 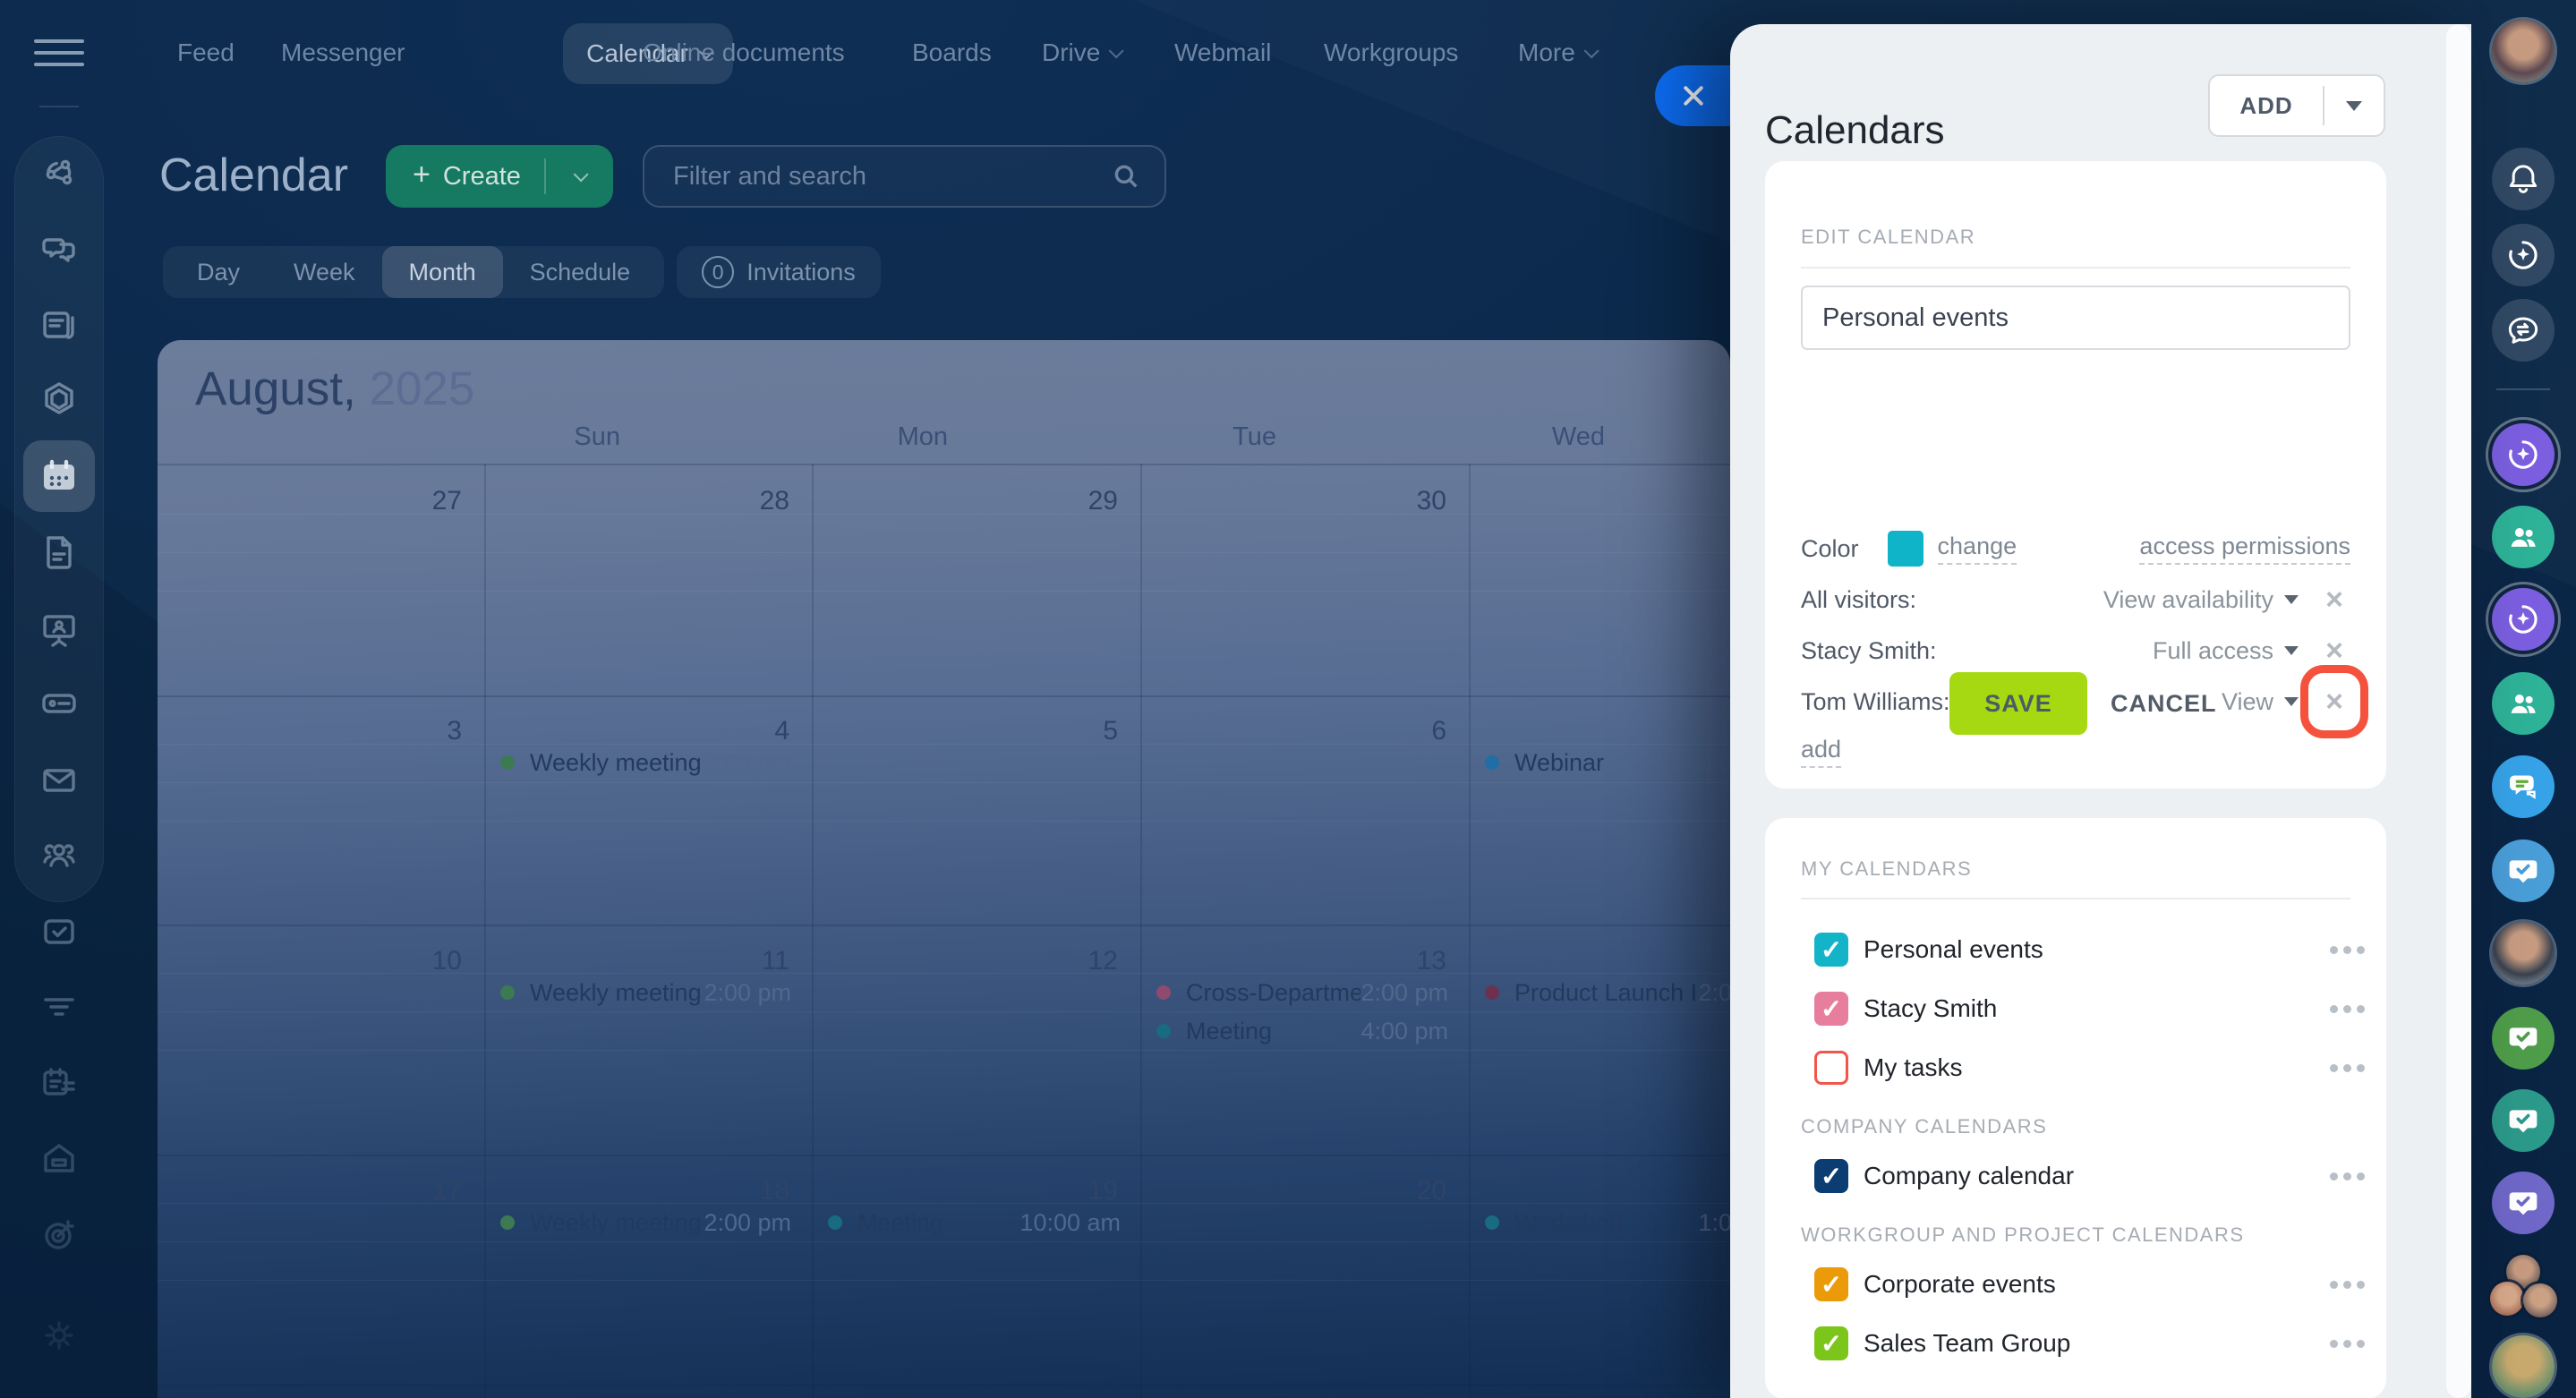 I want to click on calendar-icon, so click(x=59, y=477).